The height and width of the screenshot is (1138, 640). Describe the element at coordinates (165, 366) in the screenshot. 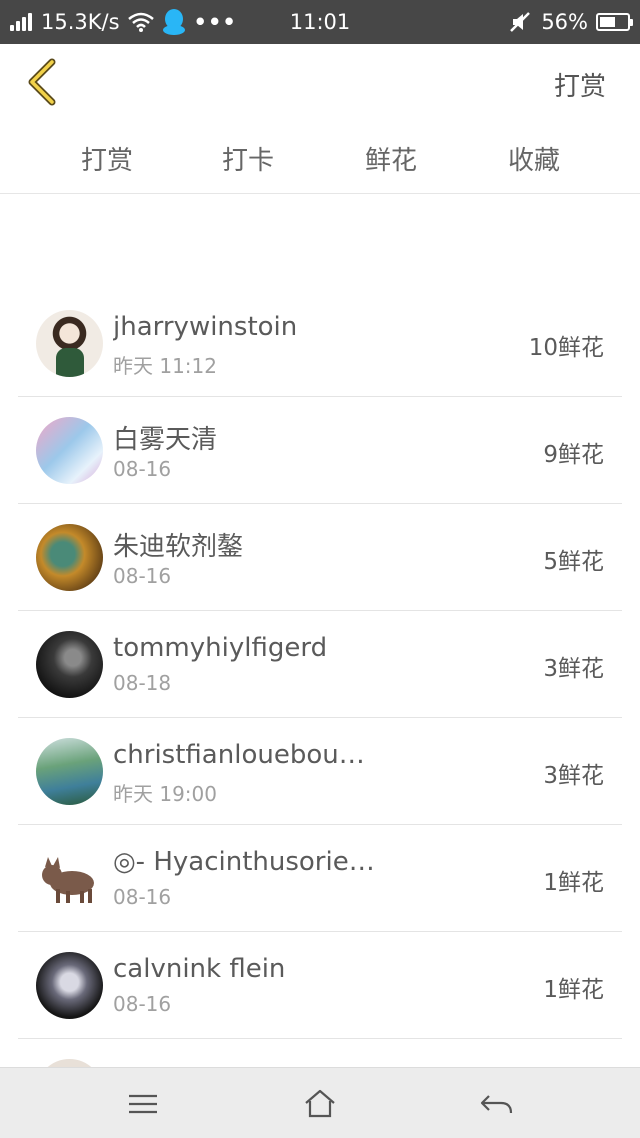

I see `item-date: 昨天 11:12` at that location.